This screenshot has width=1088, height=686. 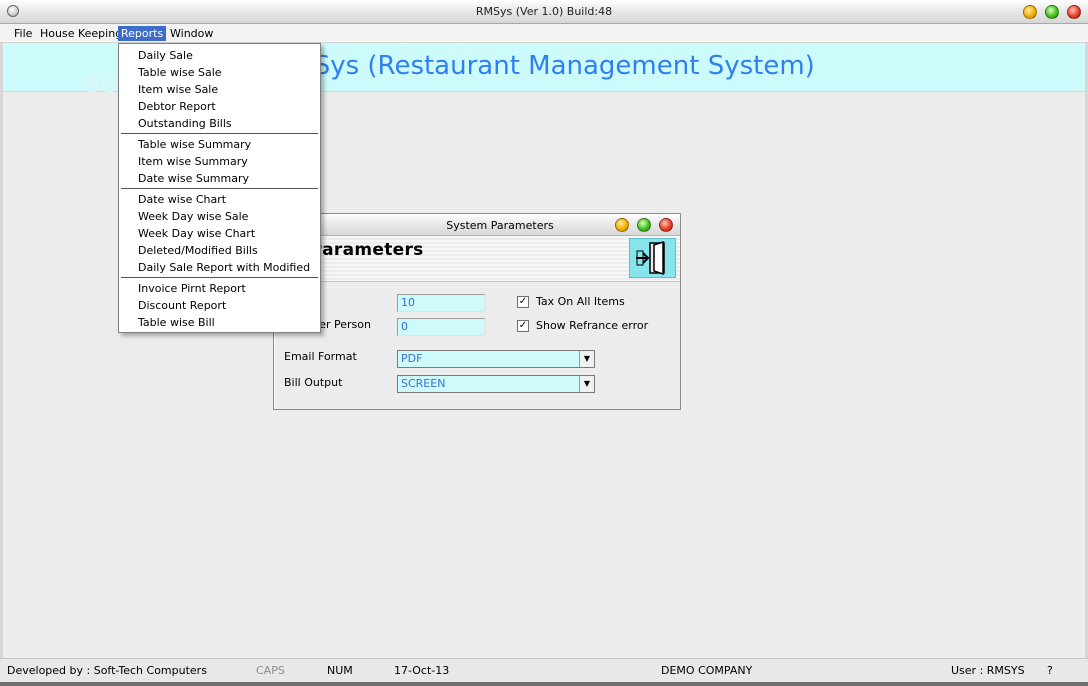 I want to click on status-date: 17-Oct-13, so click(x=422, y=670).